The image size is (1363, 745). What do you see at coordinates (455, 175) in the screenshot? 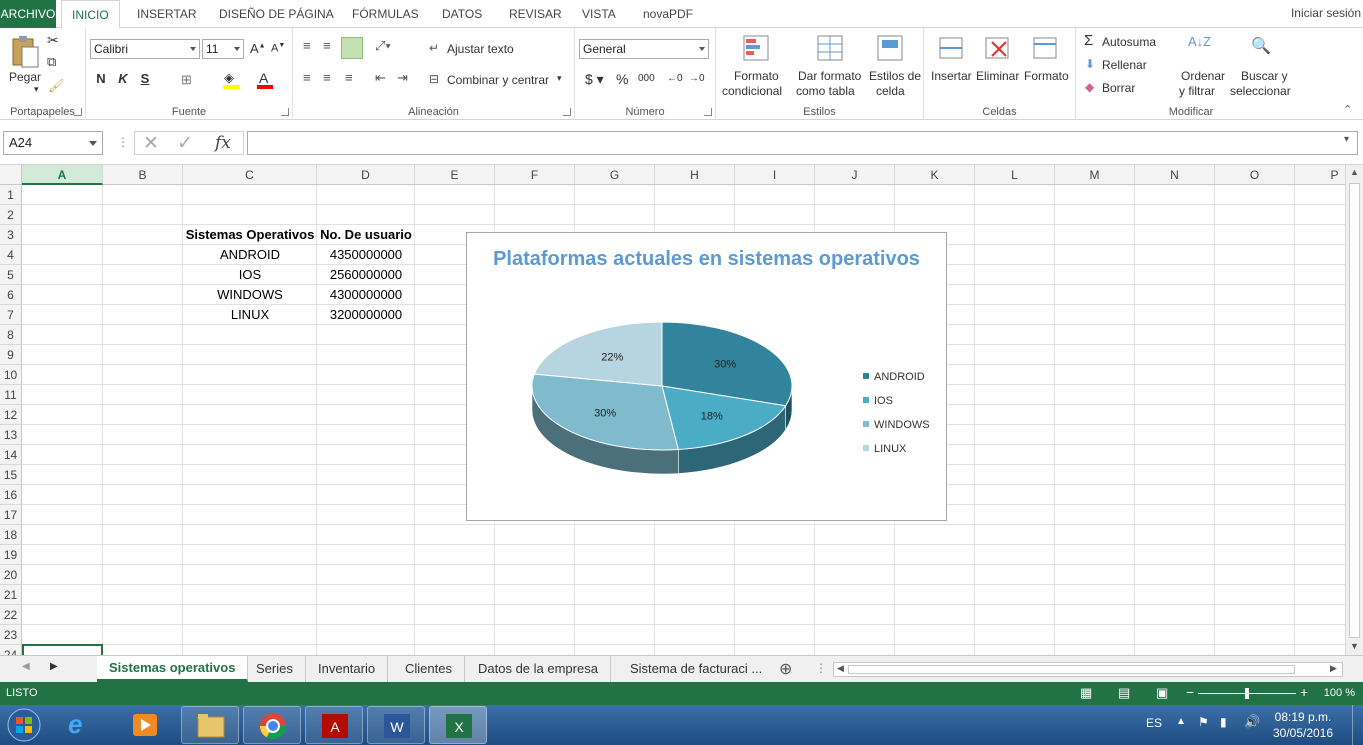
I see `column-header-e: E` at bounding box center [455, 175].